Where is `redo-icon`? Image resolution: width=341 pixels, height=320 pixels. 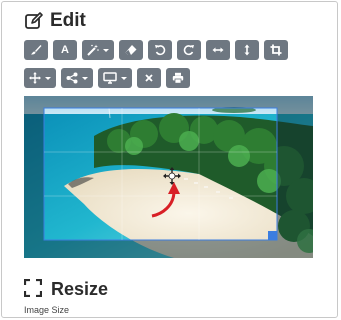
redo-icon is located at coordinates (188, 50).